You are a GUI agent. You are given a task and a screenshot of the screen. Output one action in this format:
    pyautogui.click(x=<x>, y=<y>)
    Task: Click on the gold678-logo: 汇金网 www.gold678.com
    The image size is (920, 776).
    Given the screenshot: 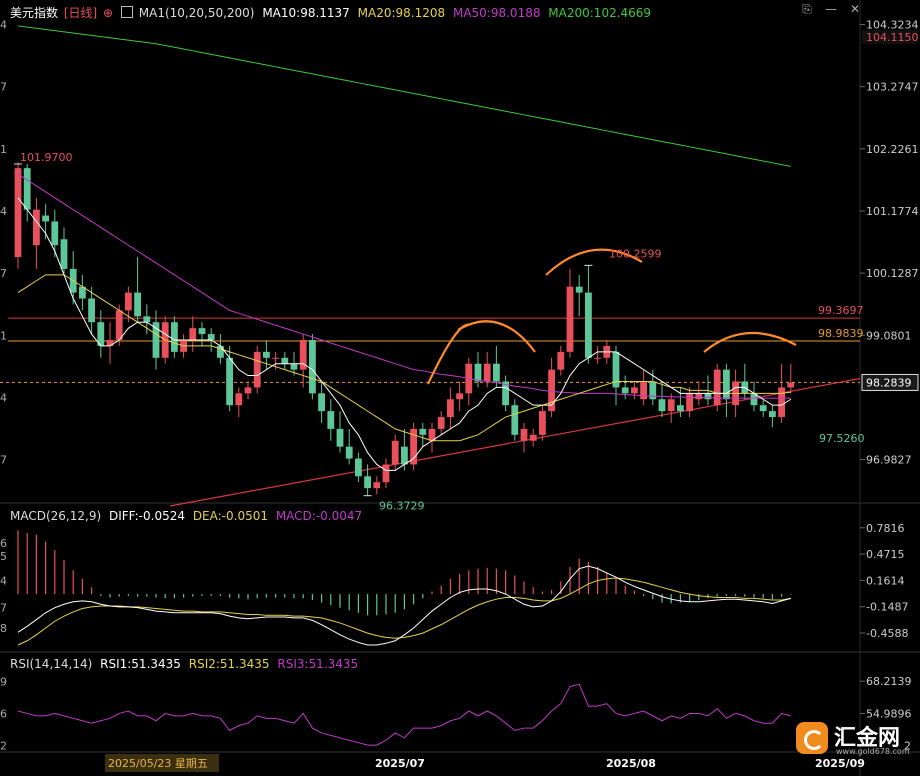 What is the action you would take?
    pyautogui.click(x=854, y=738)
    